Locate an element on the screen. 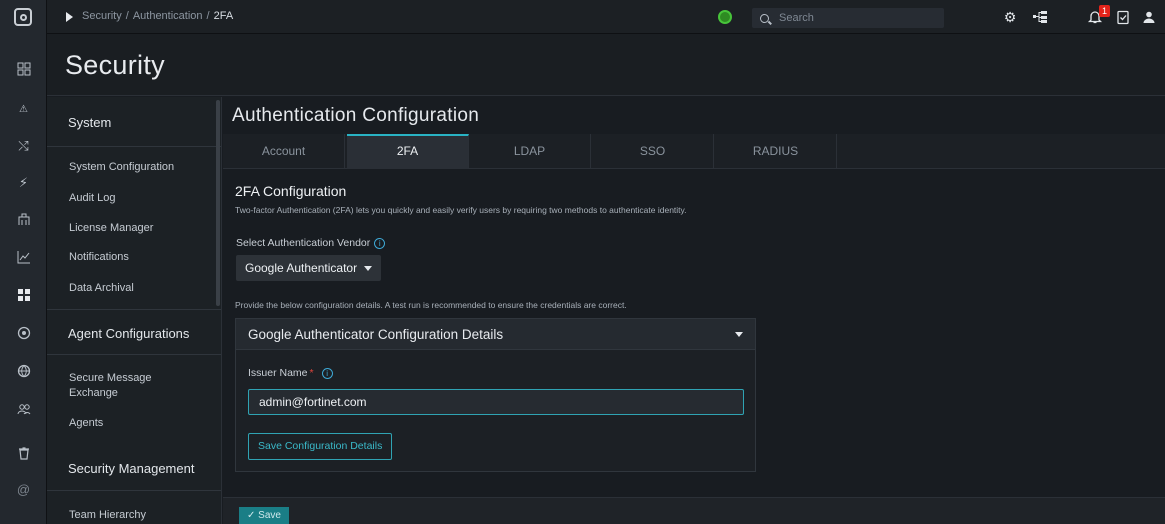 This screenshot has width=1165, height=524. trash-icon is located at coordinates (23, 455).